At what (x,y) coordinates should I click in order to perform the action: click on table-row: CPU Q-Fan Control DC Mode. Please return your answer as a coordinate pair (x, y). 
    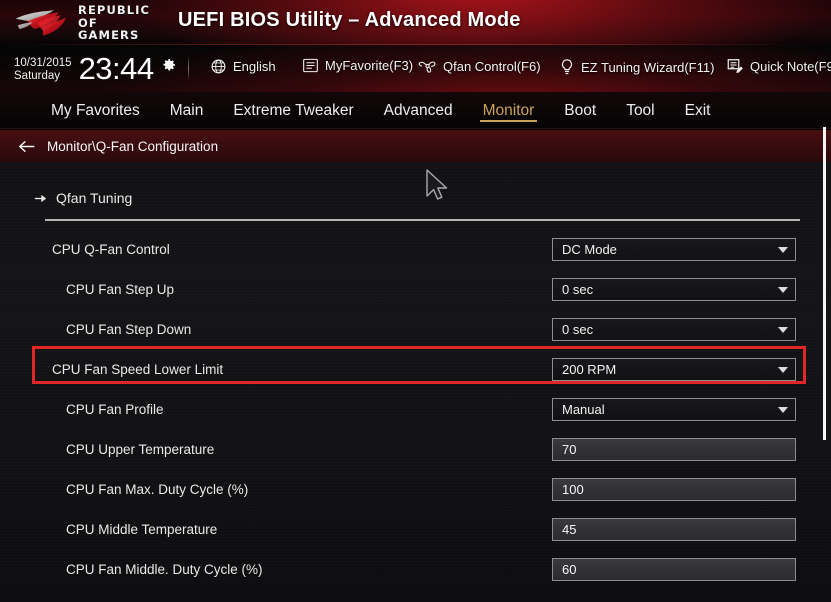
    Looking at the image, I should click on (400, 249).